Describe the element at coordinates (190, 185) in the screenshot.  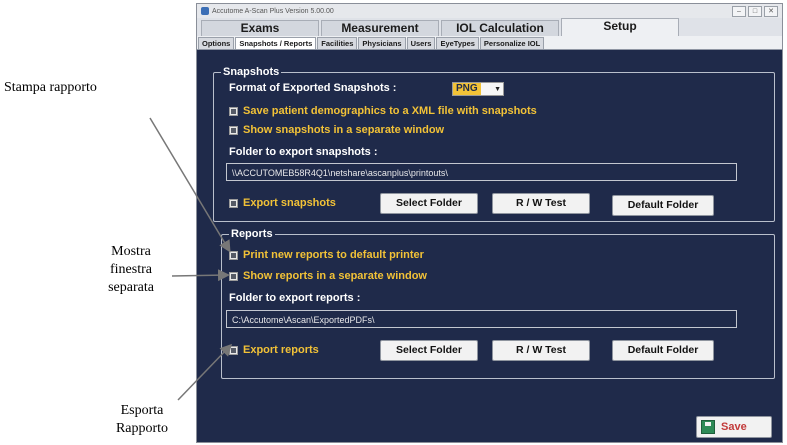
I see `arrow-print-report` at that location.